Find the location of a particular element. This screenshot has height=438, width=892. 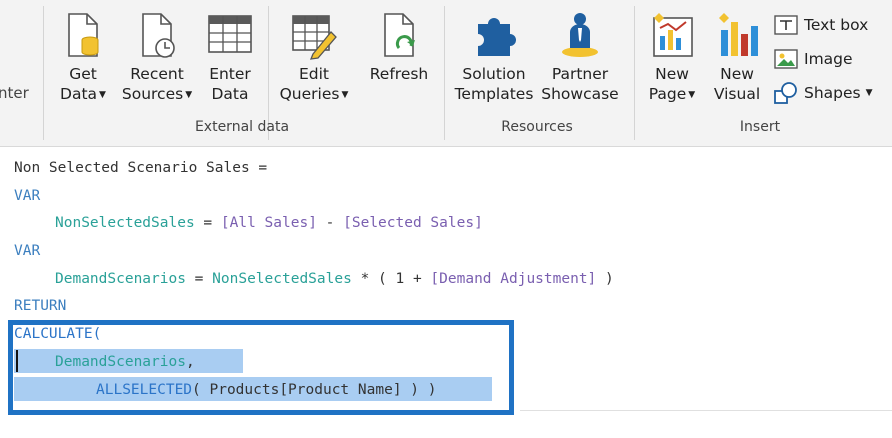

measure-definition: Non Selected Scenario Sales = is located at coordinates (141, 168).